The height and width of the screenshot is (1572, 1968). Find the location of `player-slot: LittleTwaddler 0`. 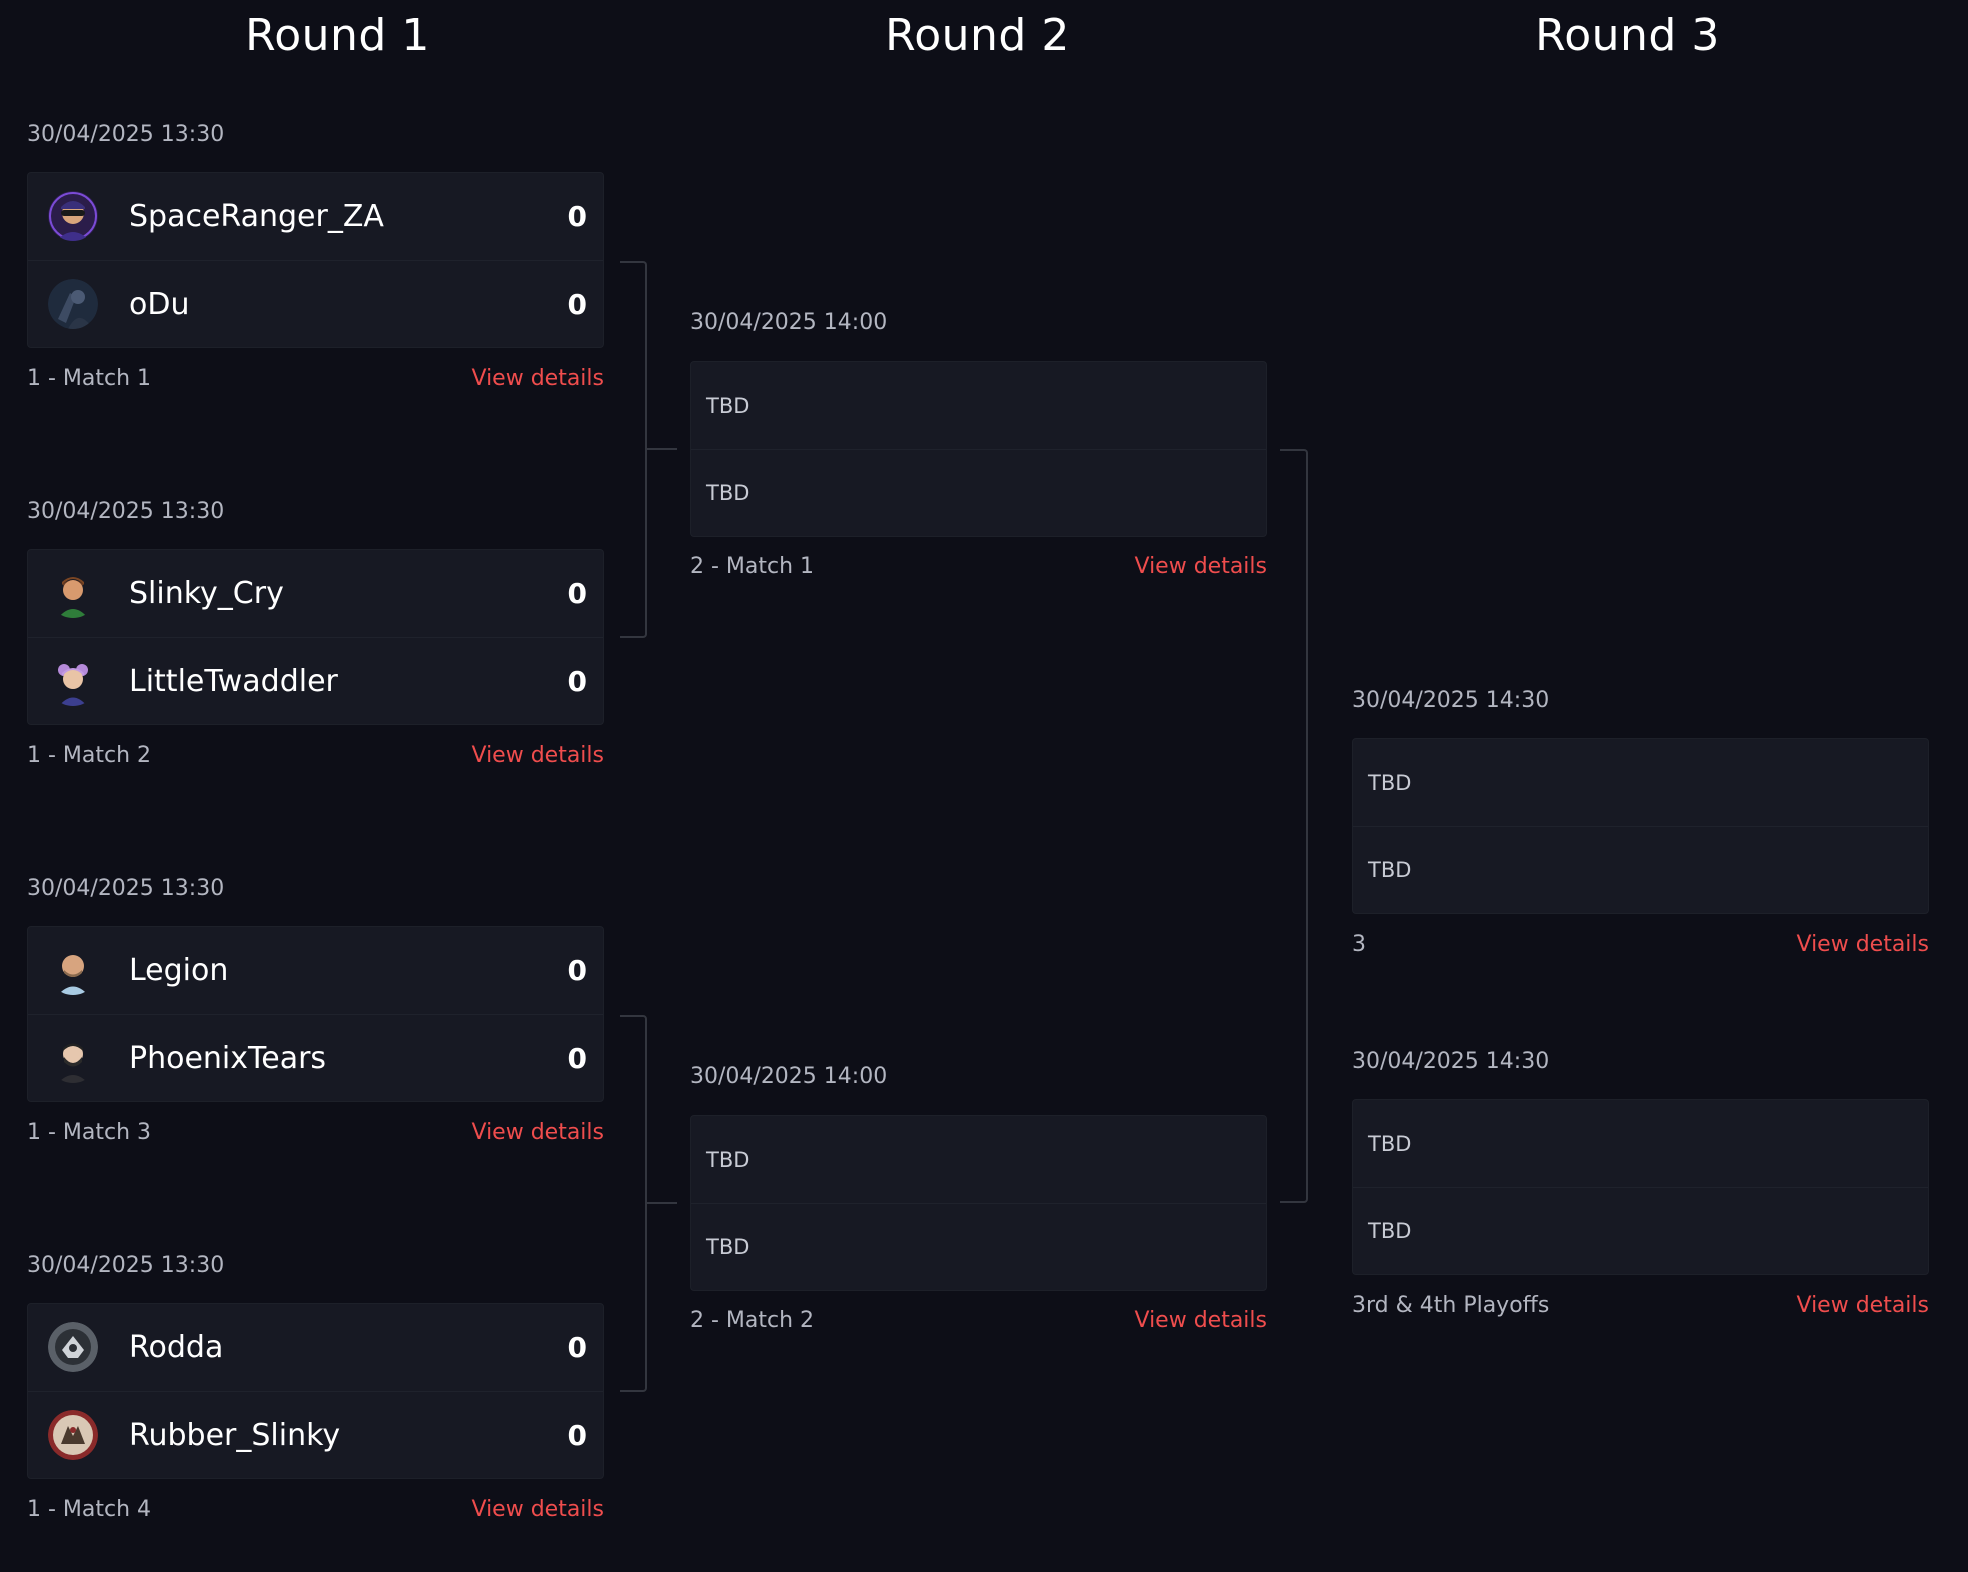

player-slot: LittleTwaddler 0 is located at coordinates (315, 680).